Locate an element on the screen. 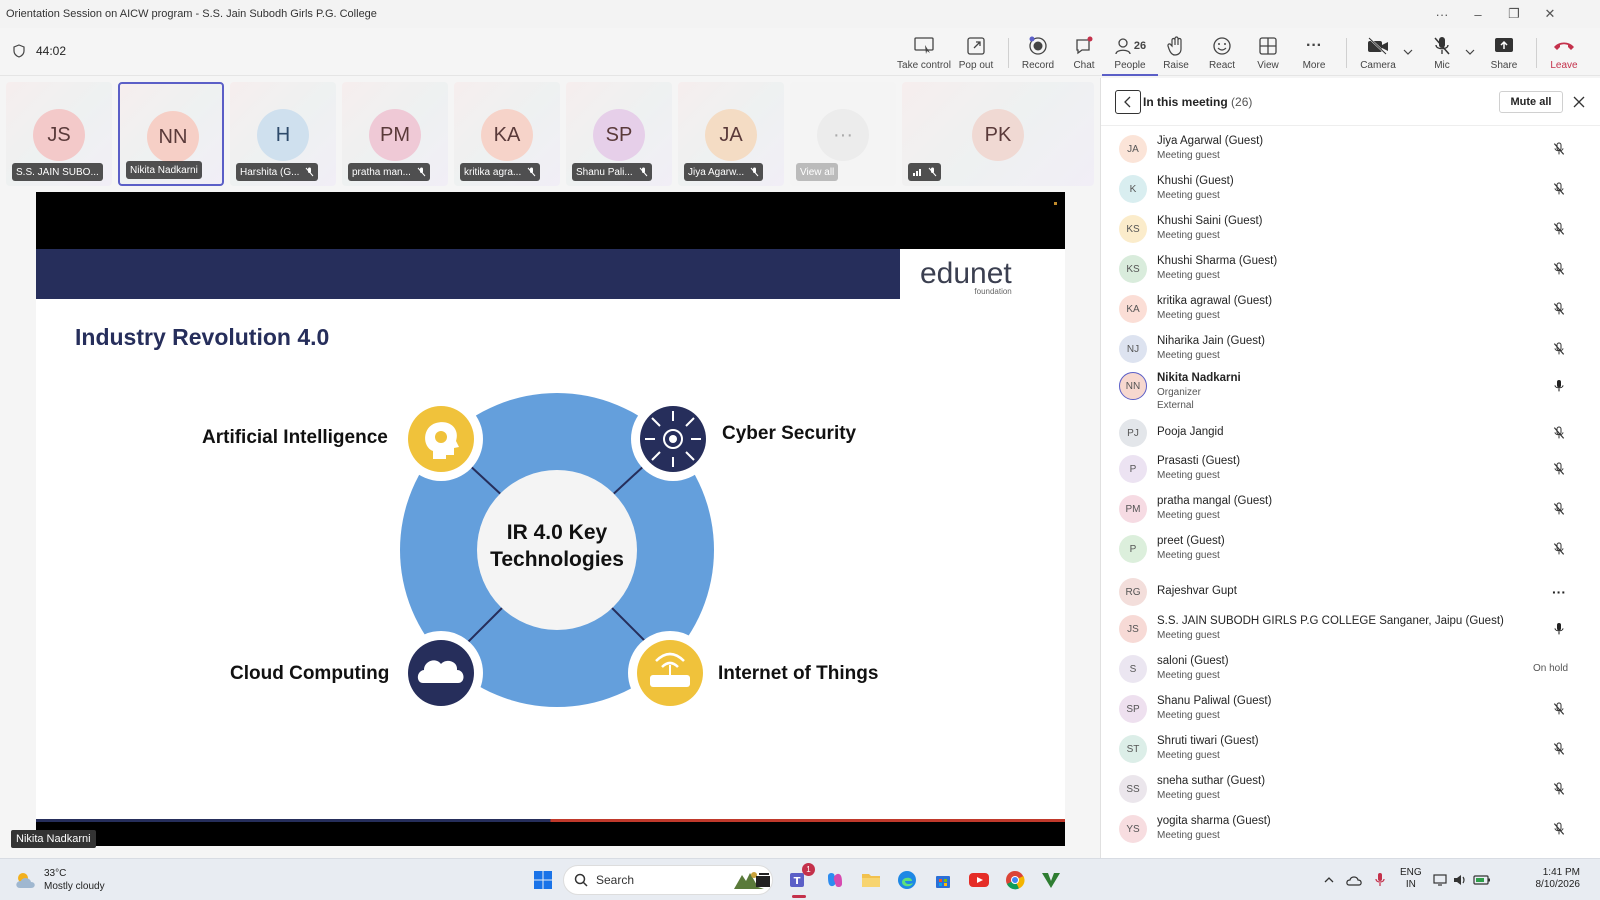 The width and height of the screenshot is (1600, 900). language-indicator: ENG IN is located at coordinates (1411, 879).